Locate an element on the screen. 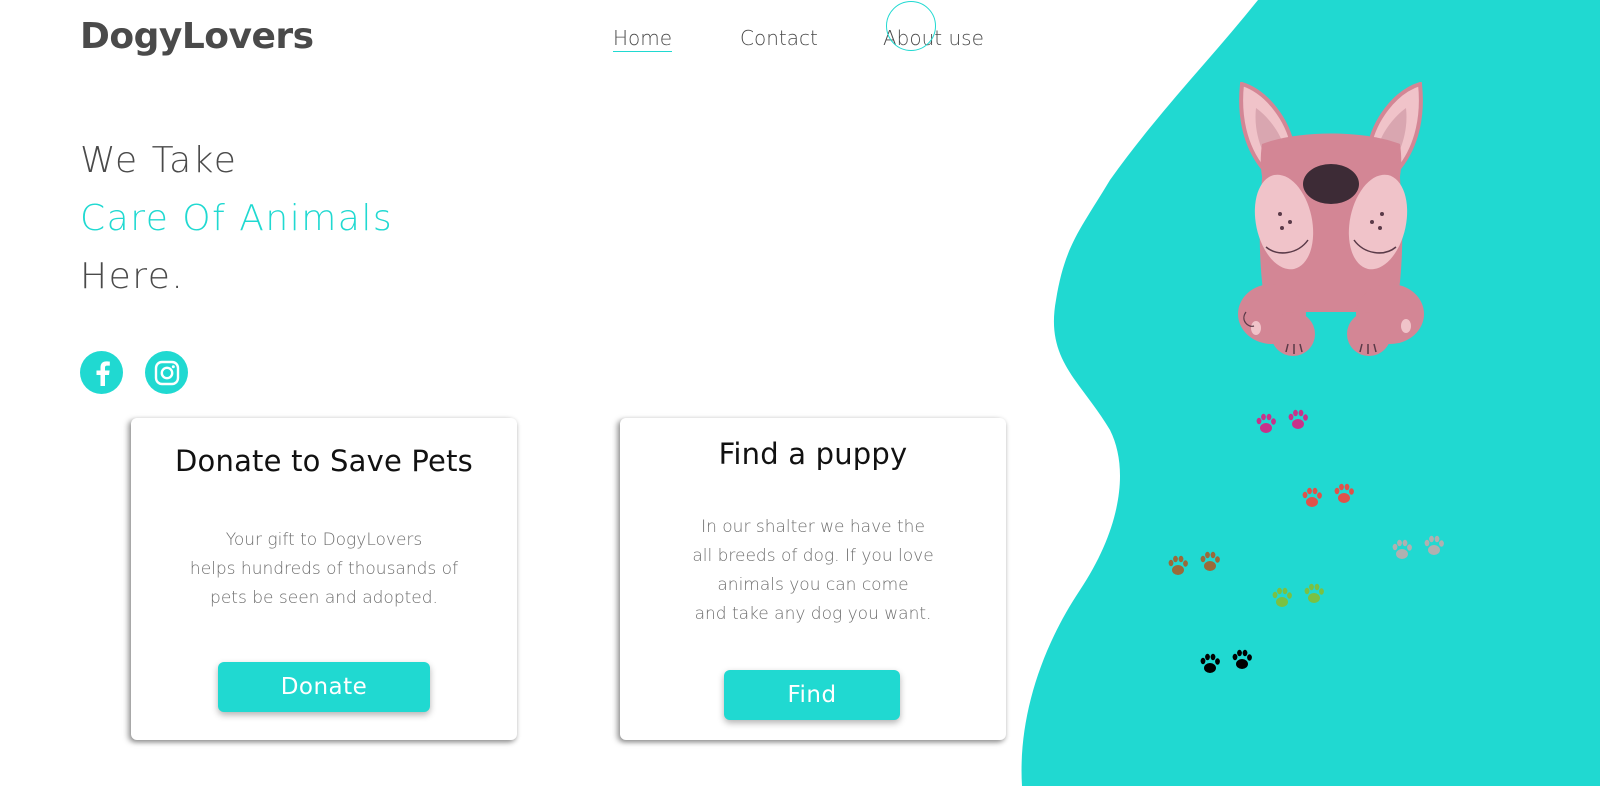 The image size is (1600, 786). donate-text-line: helps hundreds of thousands of is located at coordinates (324, 569).